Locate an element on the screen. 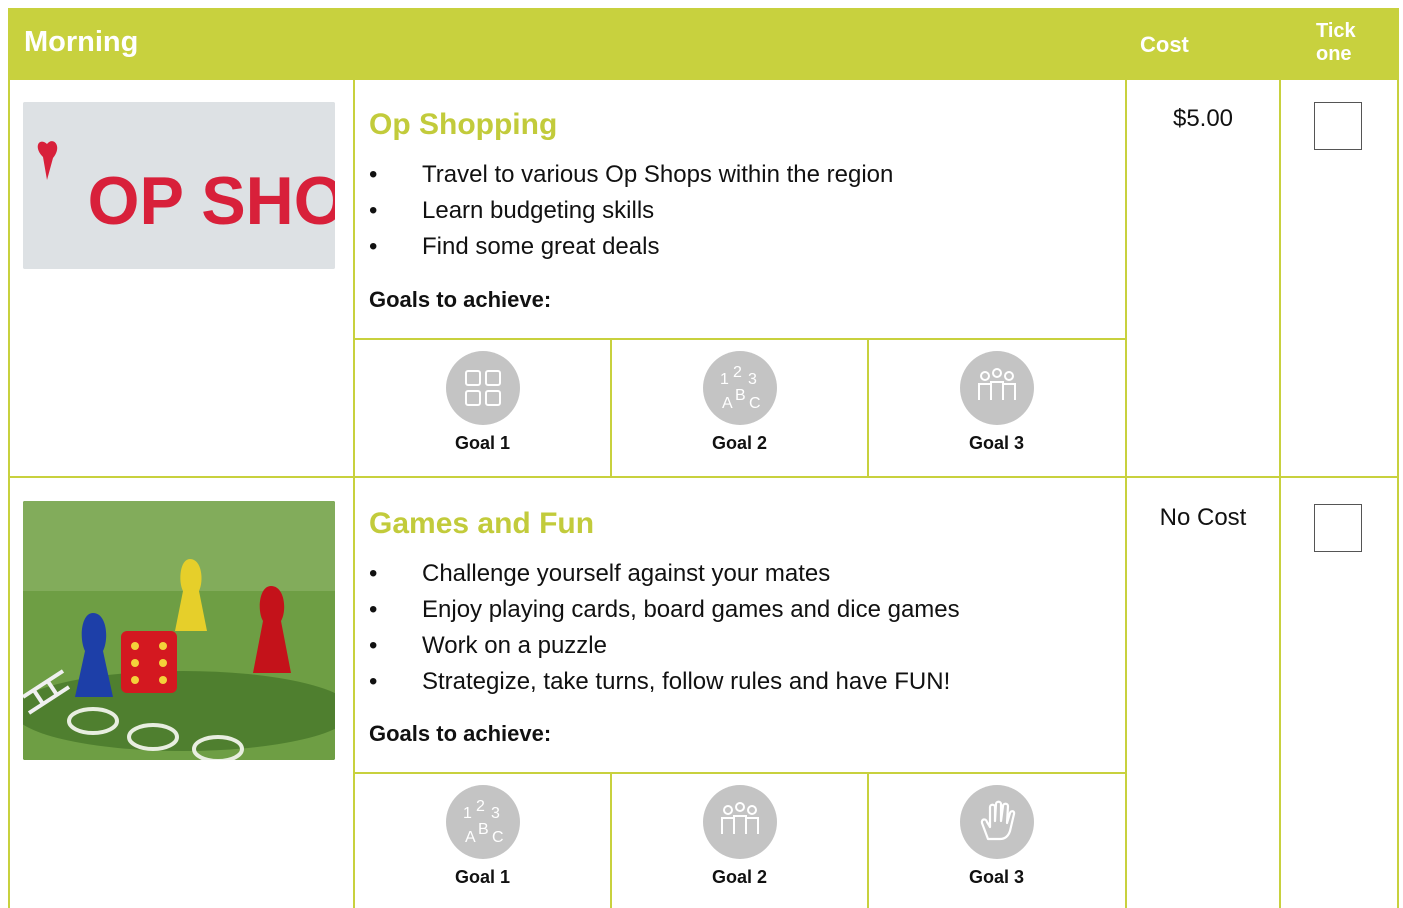  bullet-item: Find some great deals is located at coordinates (631, 247).